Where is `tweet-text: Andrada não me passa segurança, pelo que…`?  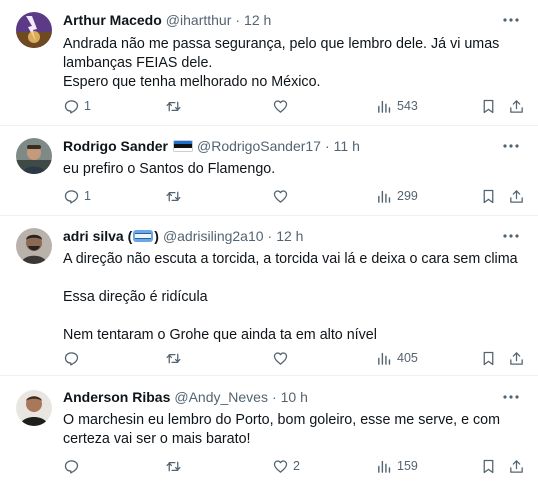
tweet-text: Andrada não me passa segurança, pelo que… is located at coordinates (292, 63).